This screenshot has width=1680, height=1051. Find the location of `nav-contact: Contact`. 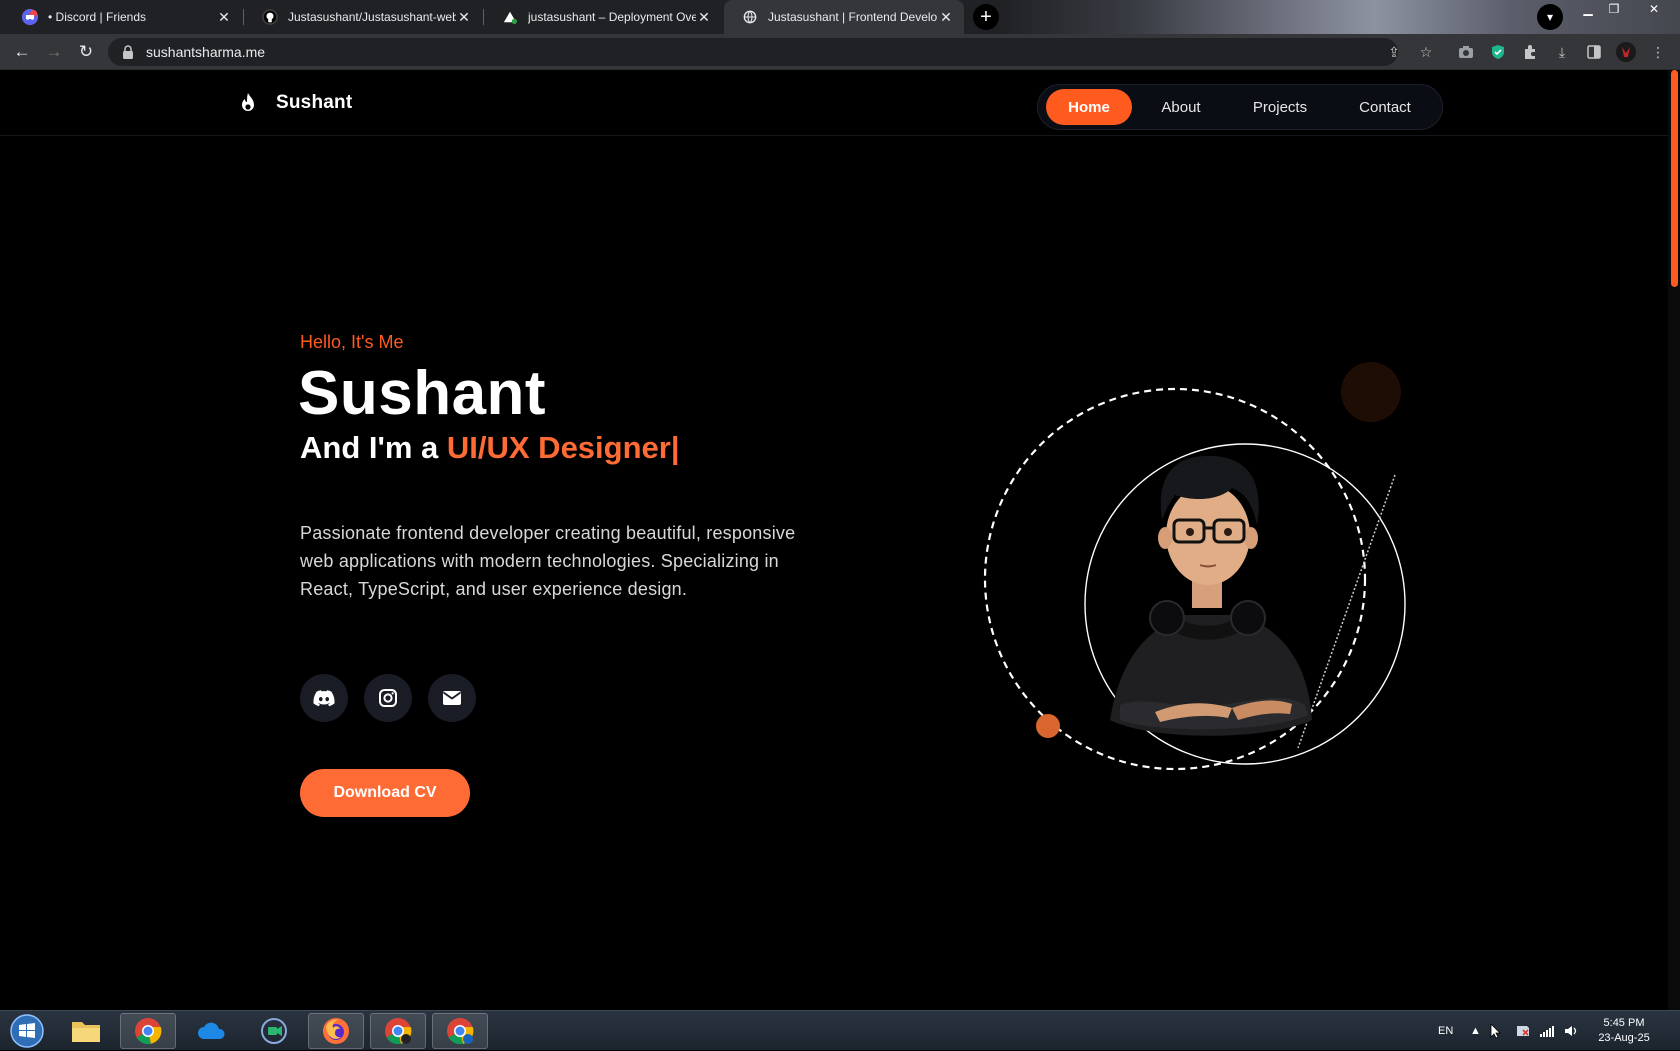

nav-contact: Contact is located at coordinates (1385, 107).